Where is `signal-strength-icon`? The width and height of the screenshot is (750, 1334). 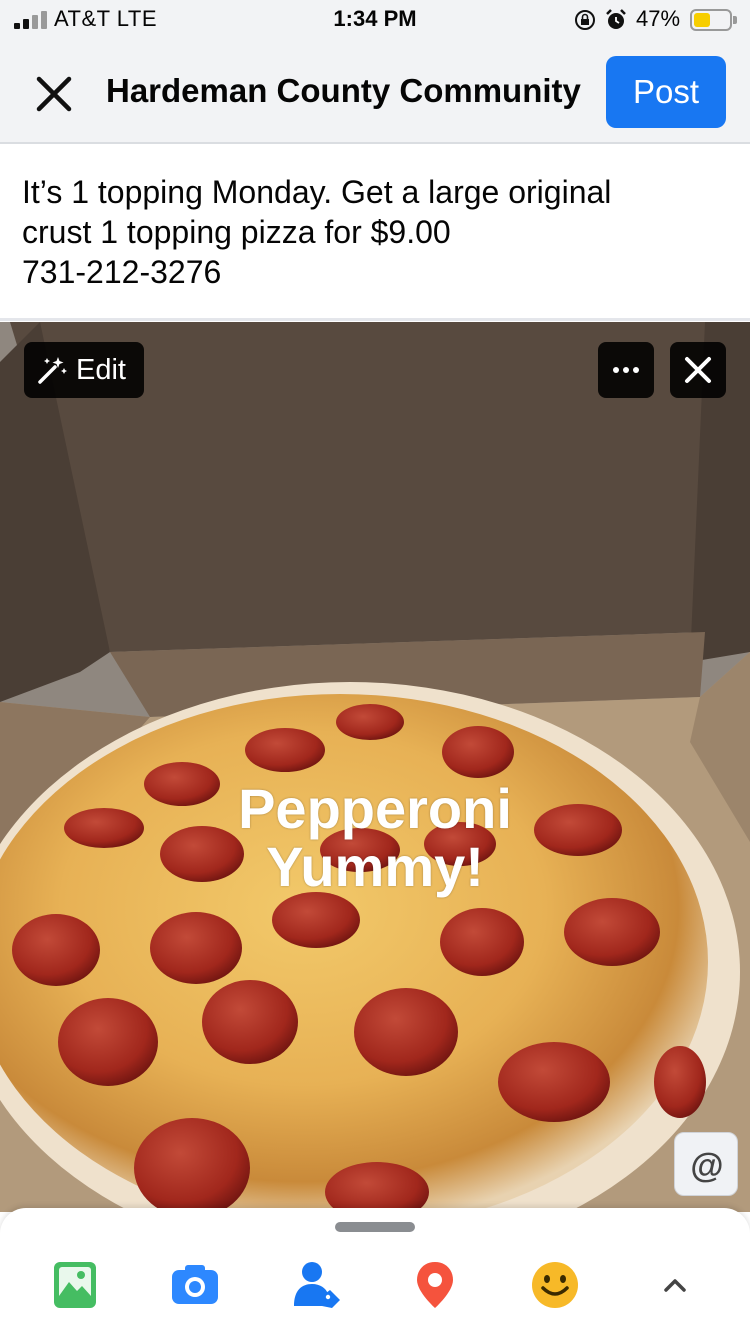 signal-strength-icon is located at coordinates (31, 20).